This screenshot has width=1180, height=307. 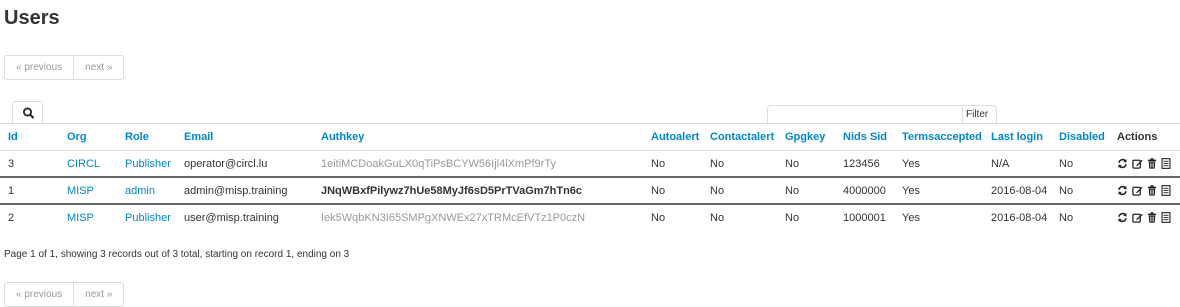 I want to click on col-header-id: Id, so click(x=29, y=137).